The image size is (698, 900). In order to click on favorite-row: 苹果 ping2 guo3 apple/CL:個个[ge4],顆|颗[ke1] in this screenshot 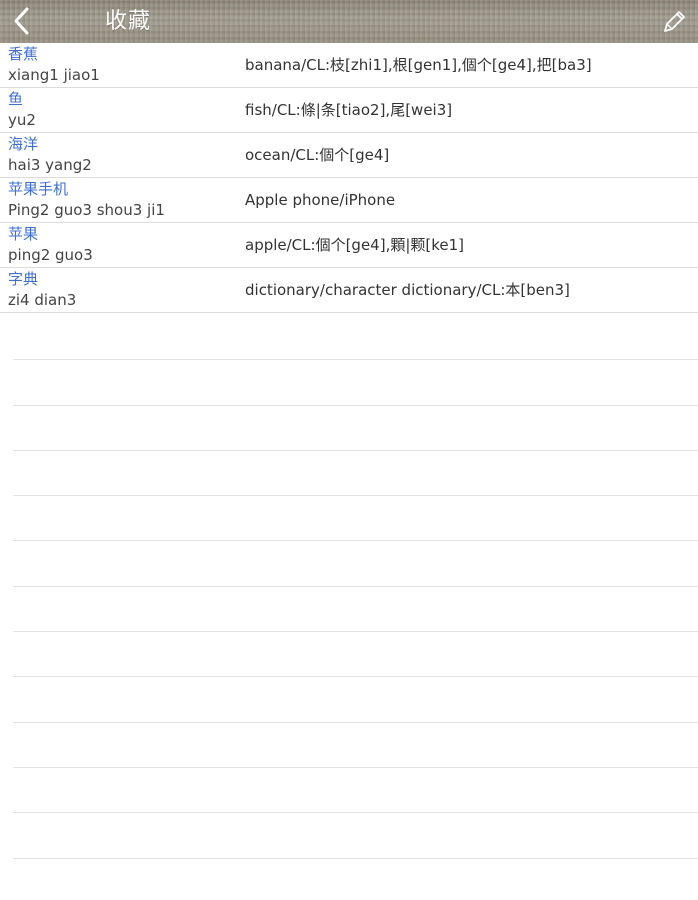, I will do `click(349, 245)`.